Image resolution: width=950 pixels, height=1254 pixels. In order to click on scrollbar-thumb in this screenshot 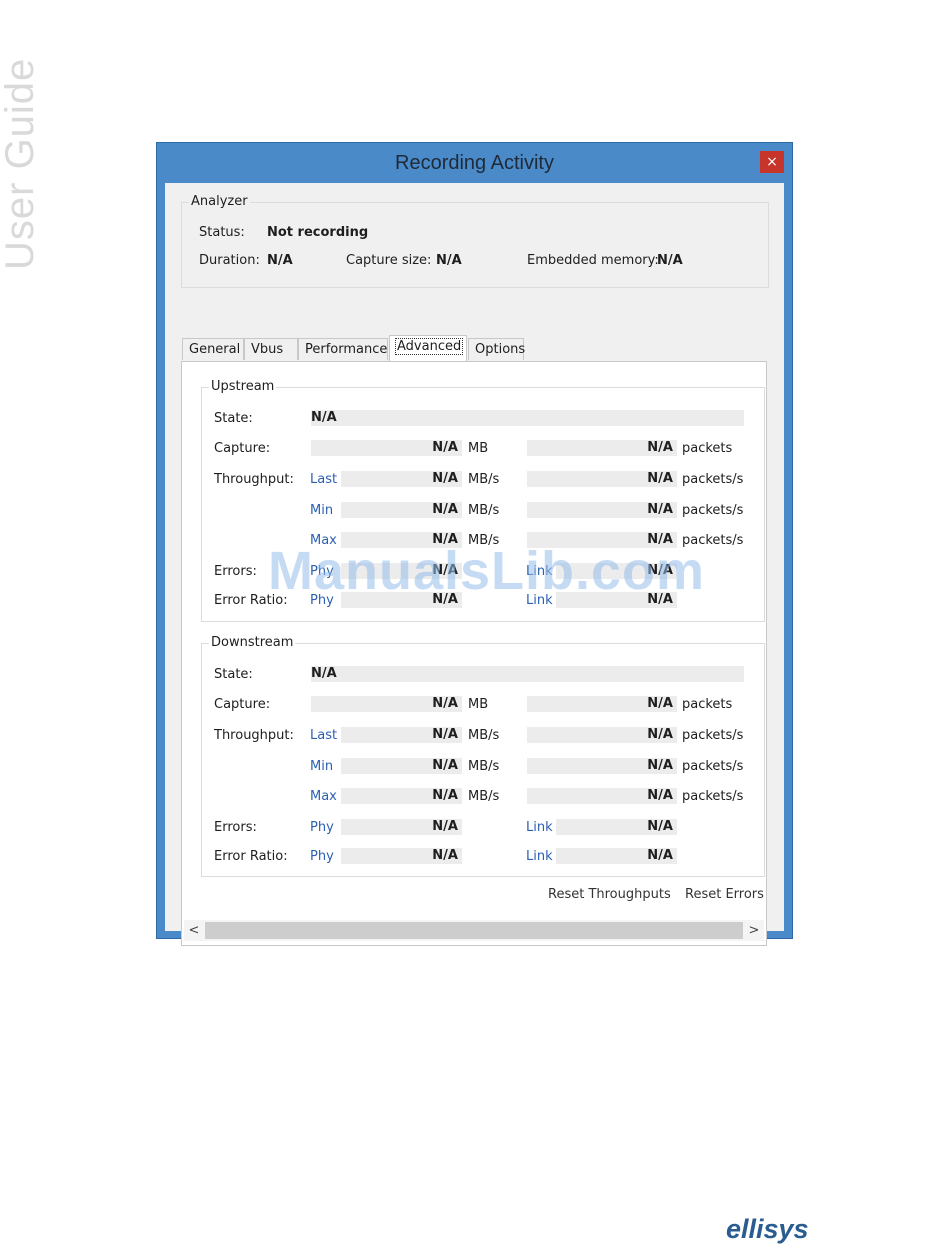, I will do `click(474, 930)`.